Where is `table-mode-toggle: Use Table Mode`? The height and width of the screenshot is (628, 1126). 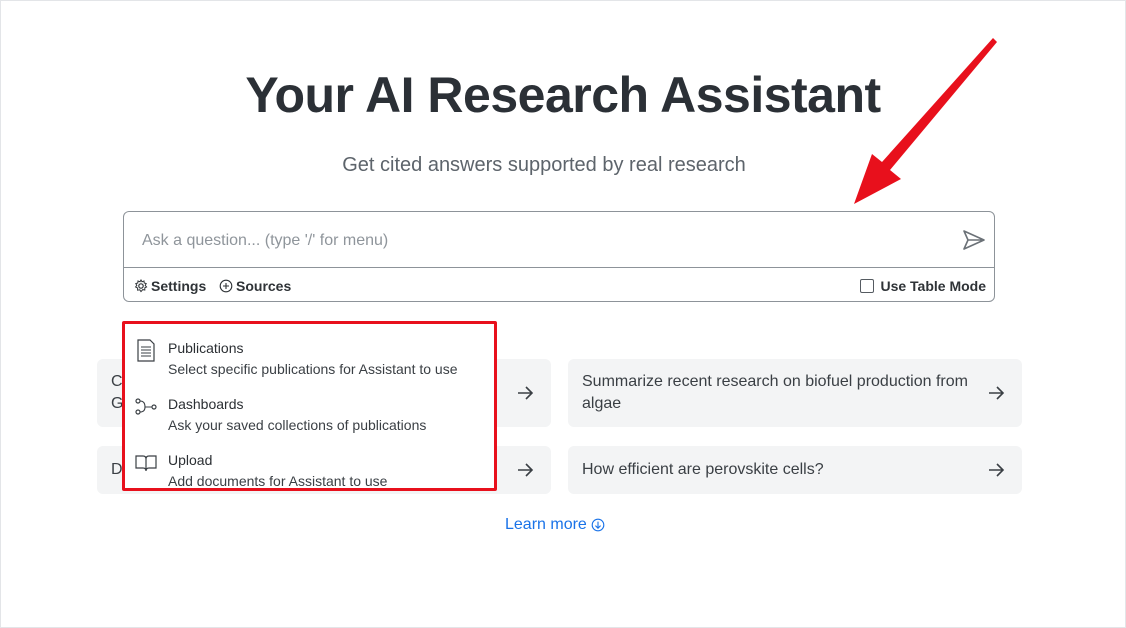
table-mode-toggle: Use Table Mode is located at coordinates (923, 286).